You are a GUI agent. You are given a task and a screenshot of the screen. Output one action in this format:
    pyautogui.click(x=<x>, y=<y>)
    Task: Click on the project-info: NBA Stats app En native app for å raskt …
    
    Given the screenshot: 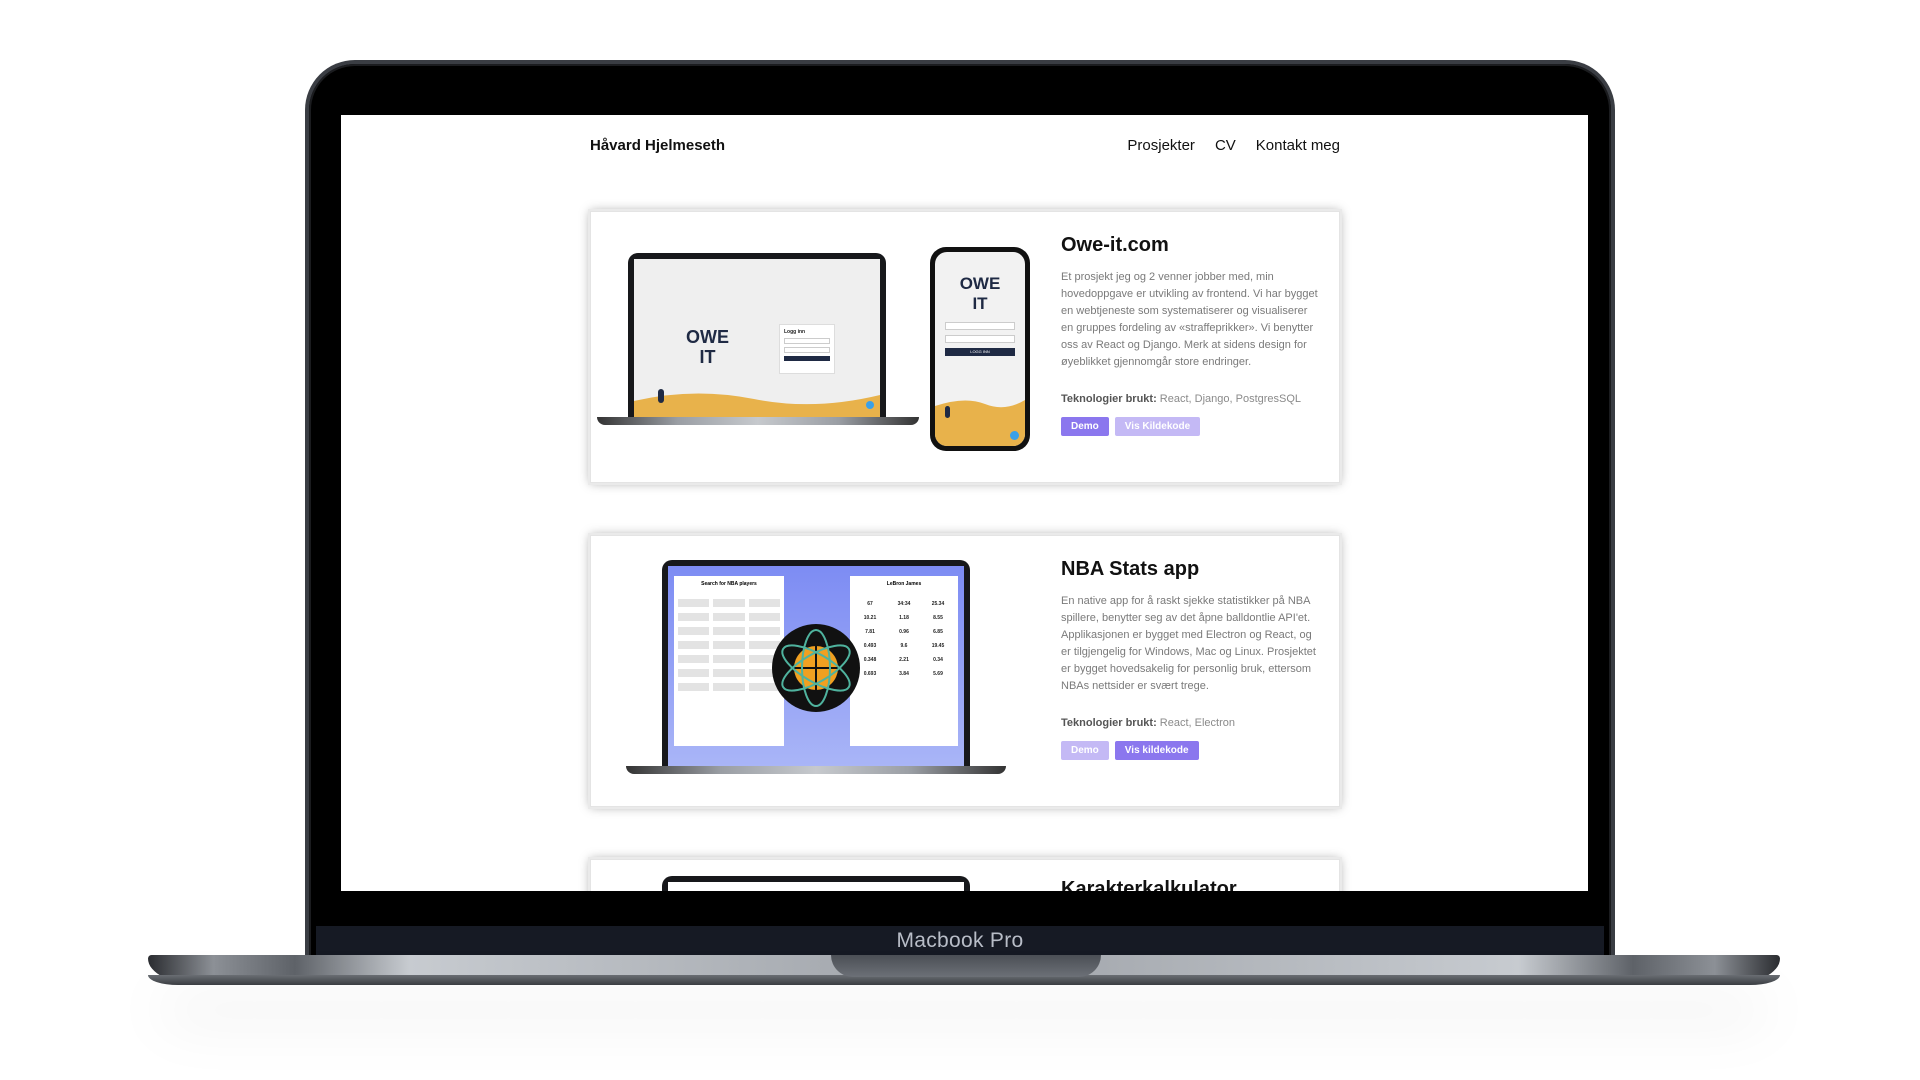 What is the action you would take?
    pyautogui.click(x=1190, y=659)
    